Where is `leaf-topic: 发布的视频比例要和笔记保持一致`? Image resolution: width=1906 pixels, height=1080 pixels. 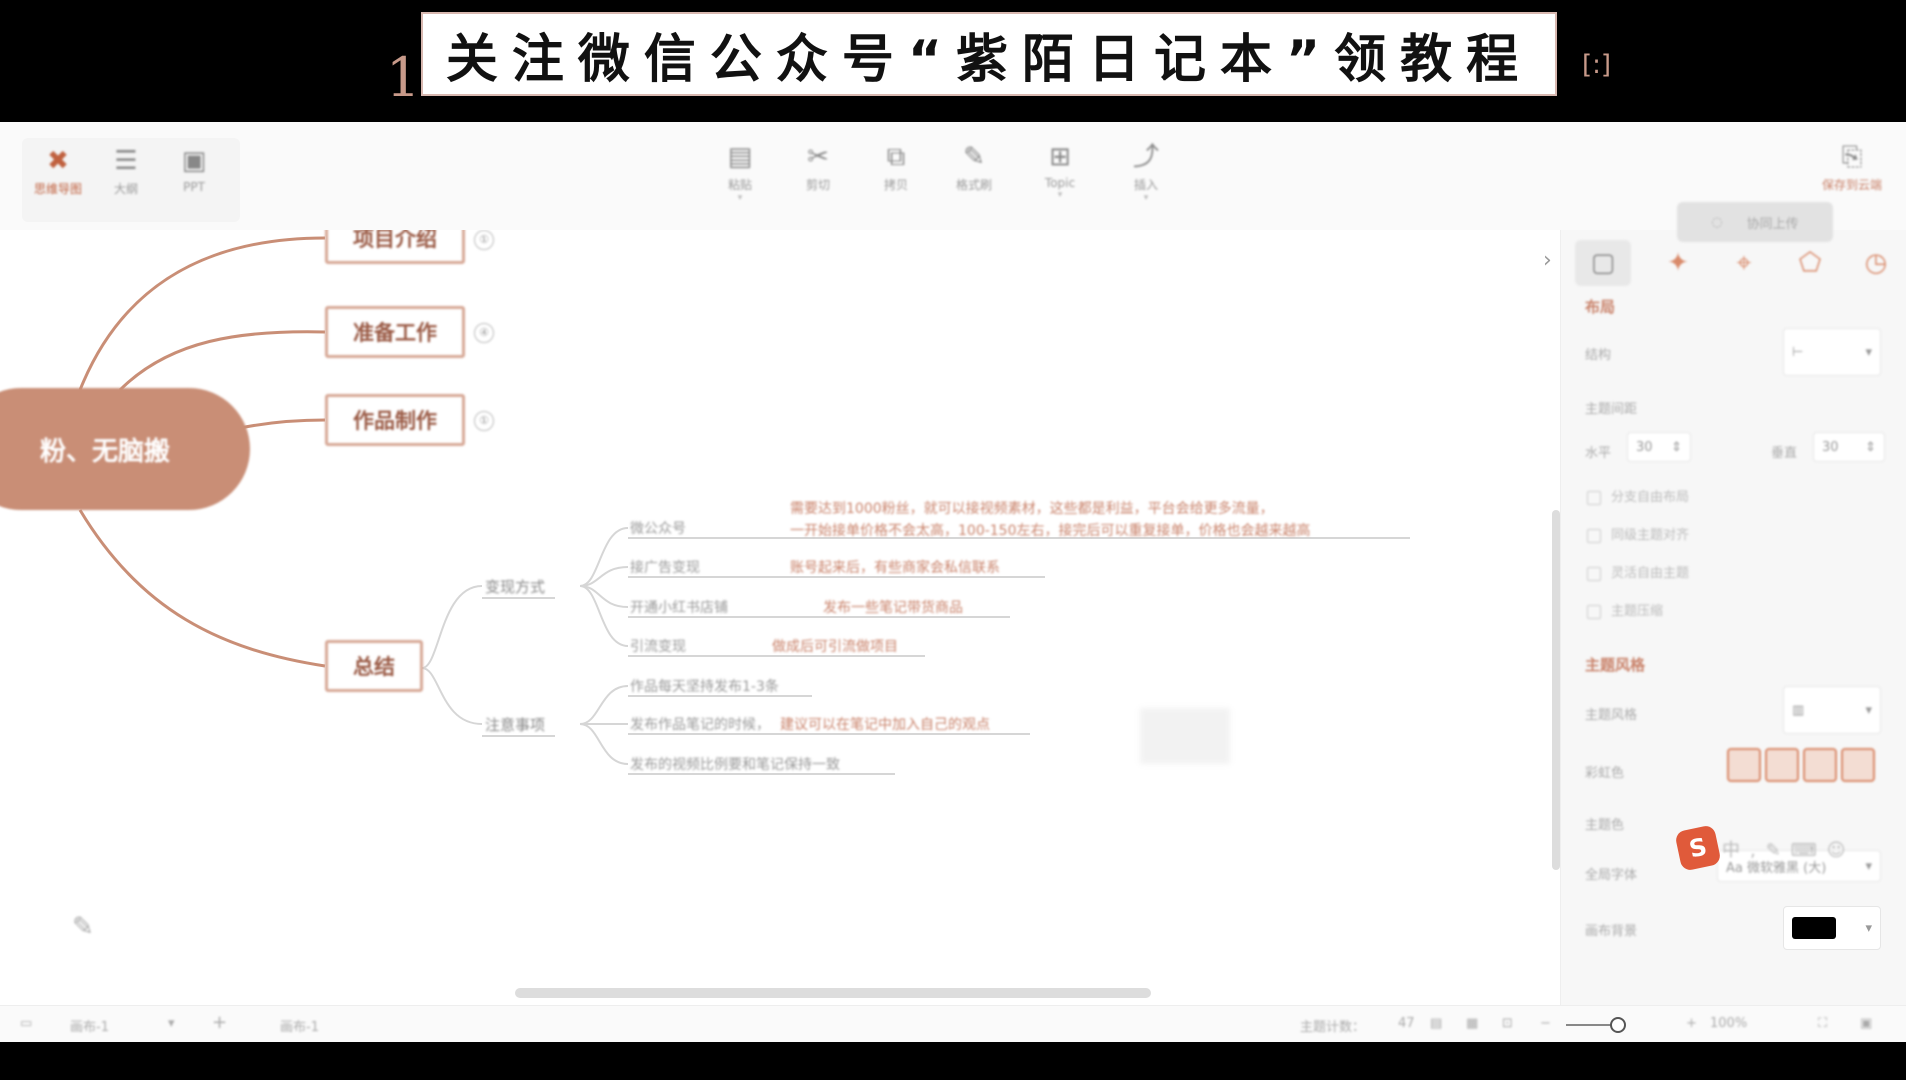
leaf-topic: 发布的视频比例要和笔记保持一致 is located at coordinates (735, 764).